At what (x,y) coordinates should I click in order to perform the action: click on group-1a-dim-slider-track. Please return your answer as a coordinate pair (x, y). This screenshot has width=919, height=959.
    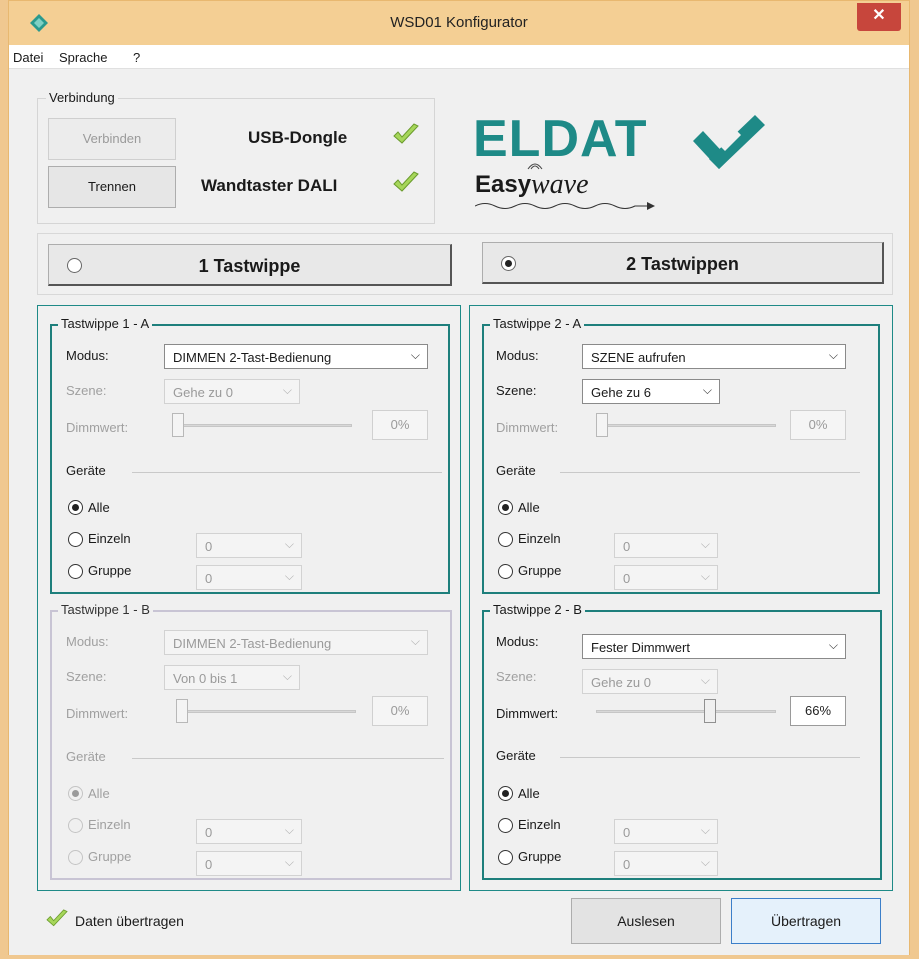
    Looking at the image, I should click on (262, 425).